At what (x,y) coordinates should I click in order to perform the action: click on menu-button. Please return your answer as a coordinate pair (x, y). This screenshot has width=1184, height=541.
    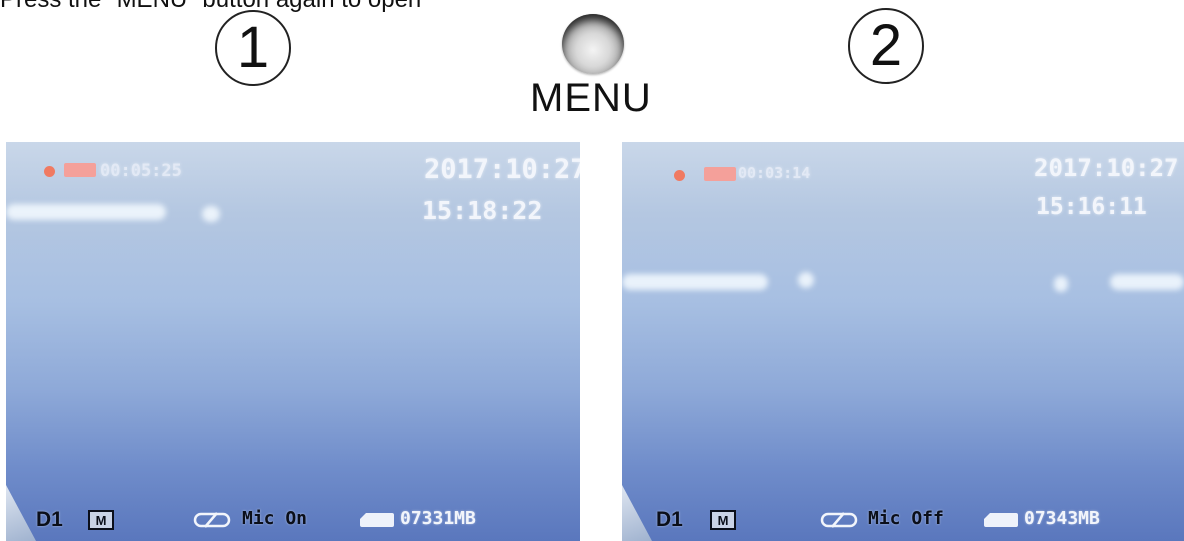
    Looking at the image, I should click on (593, 44).